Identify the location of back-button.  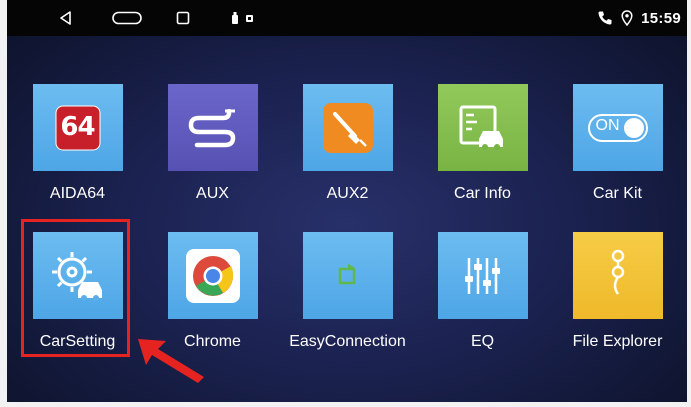
(65, 18).